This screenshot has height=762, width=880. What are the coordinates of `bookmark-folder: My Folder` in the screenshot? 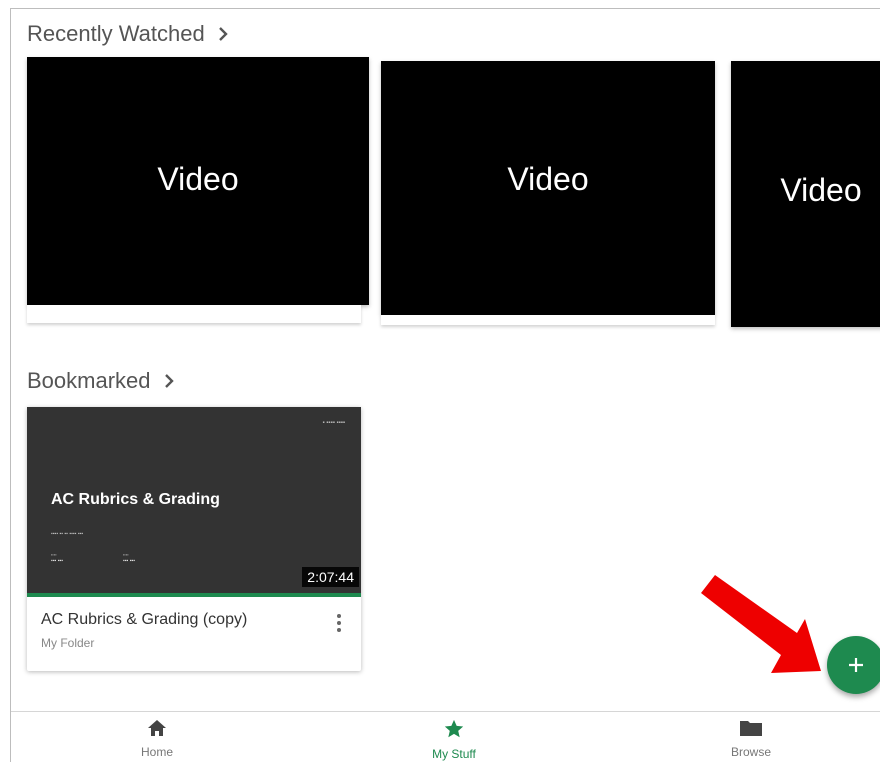 It's located at (68, 643).